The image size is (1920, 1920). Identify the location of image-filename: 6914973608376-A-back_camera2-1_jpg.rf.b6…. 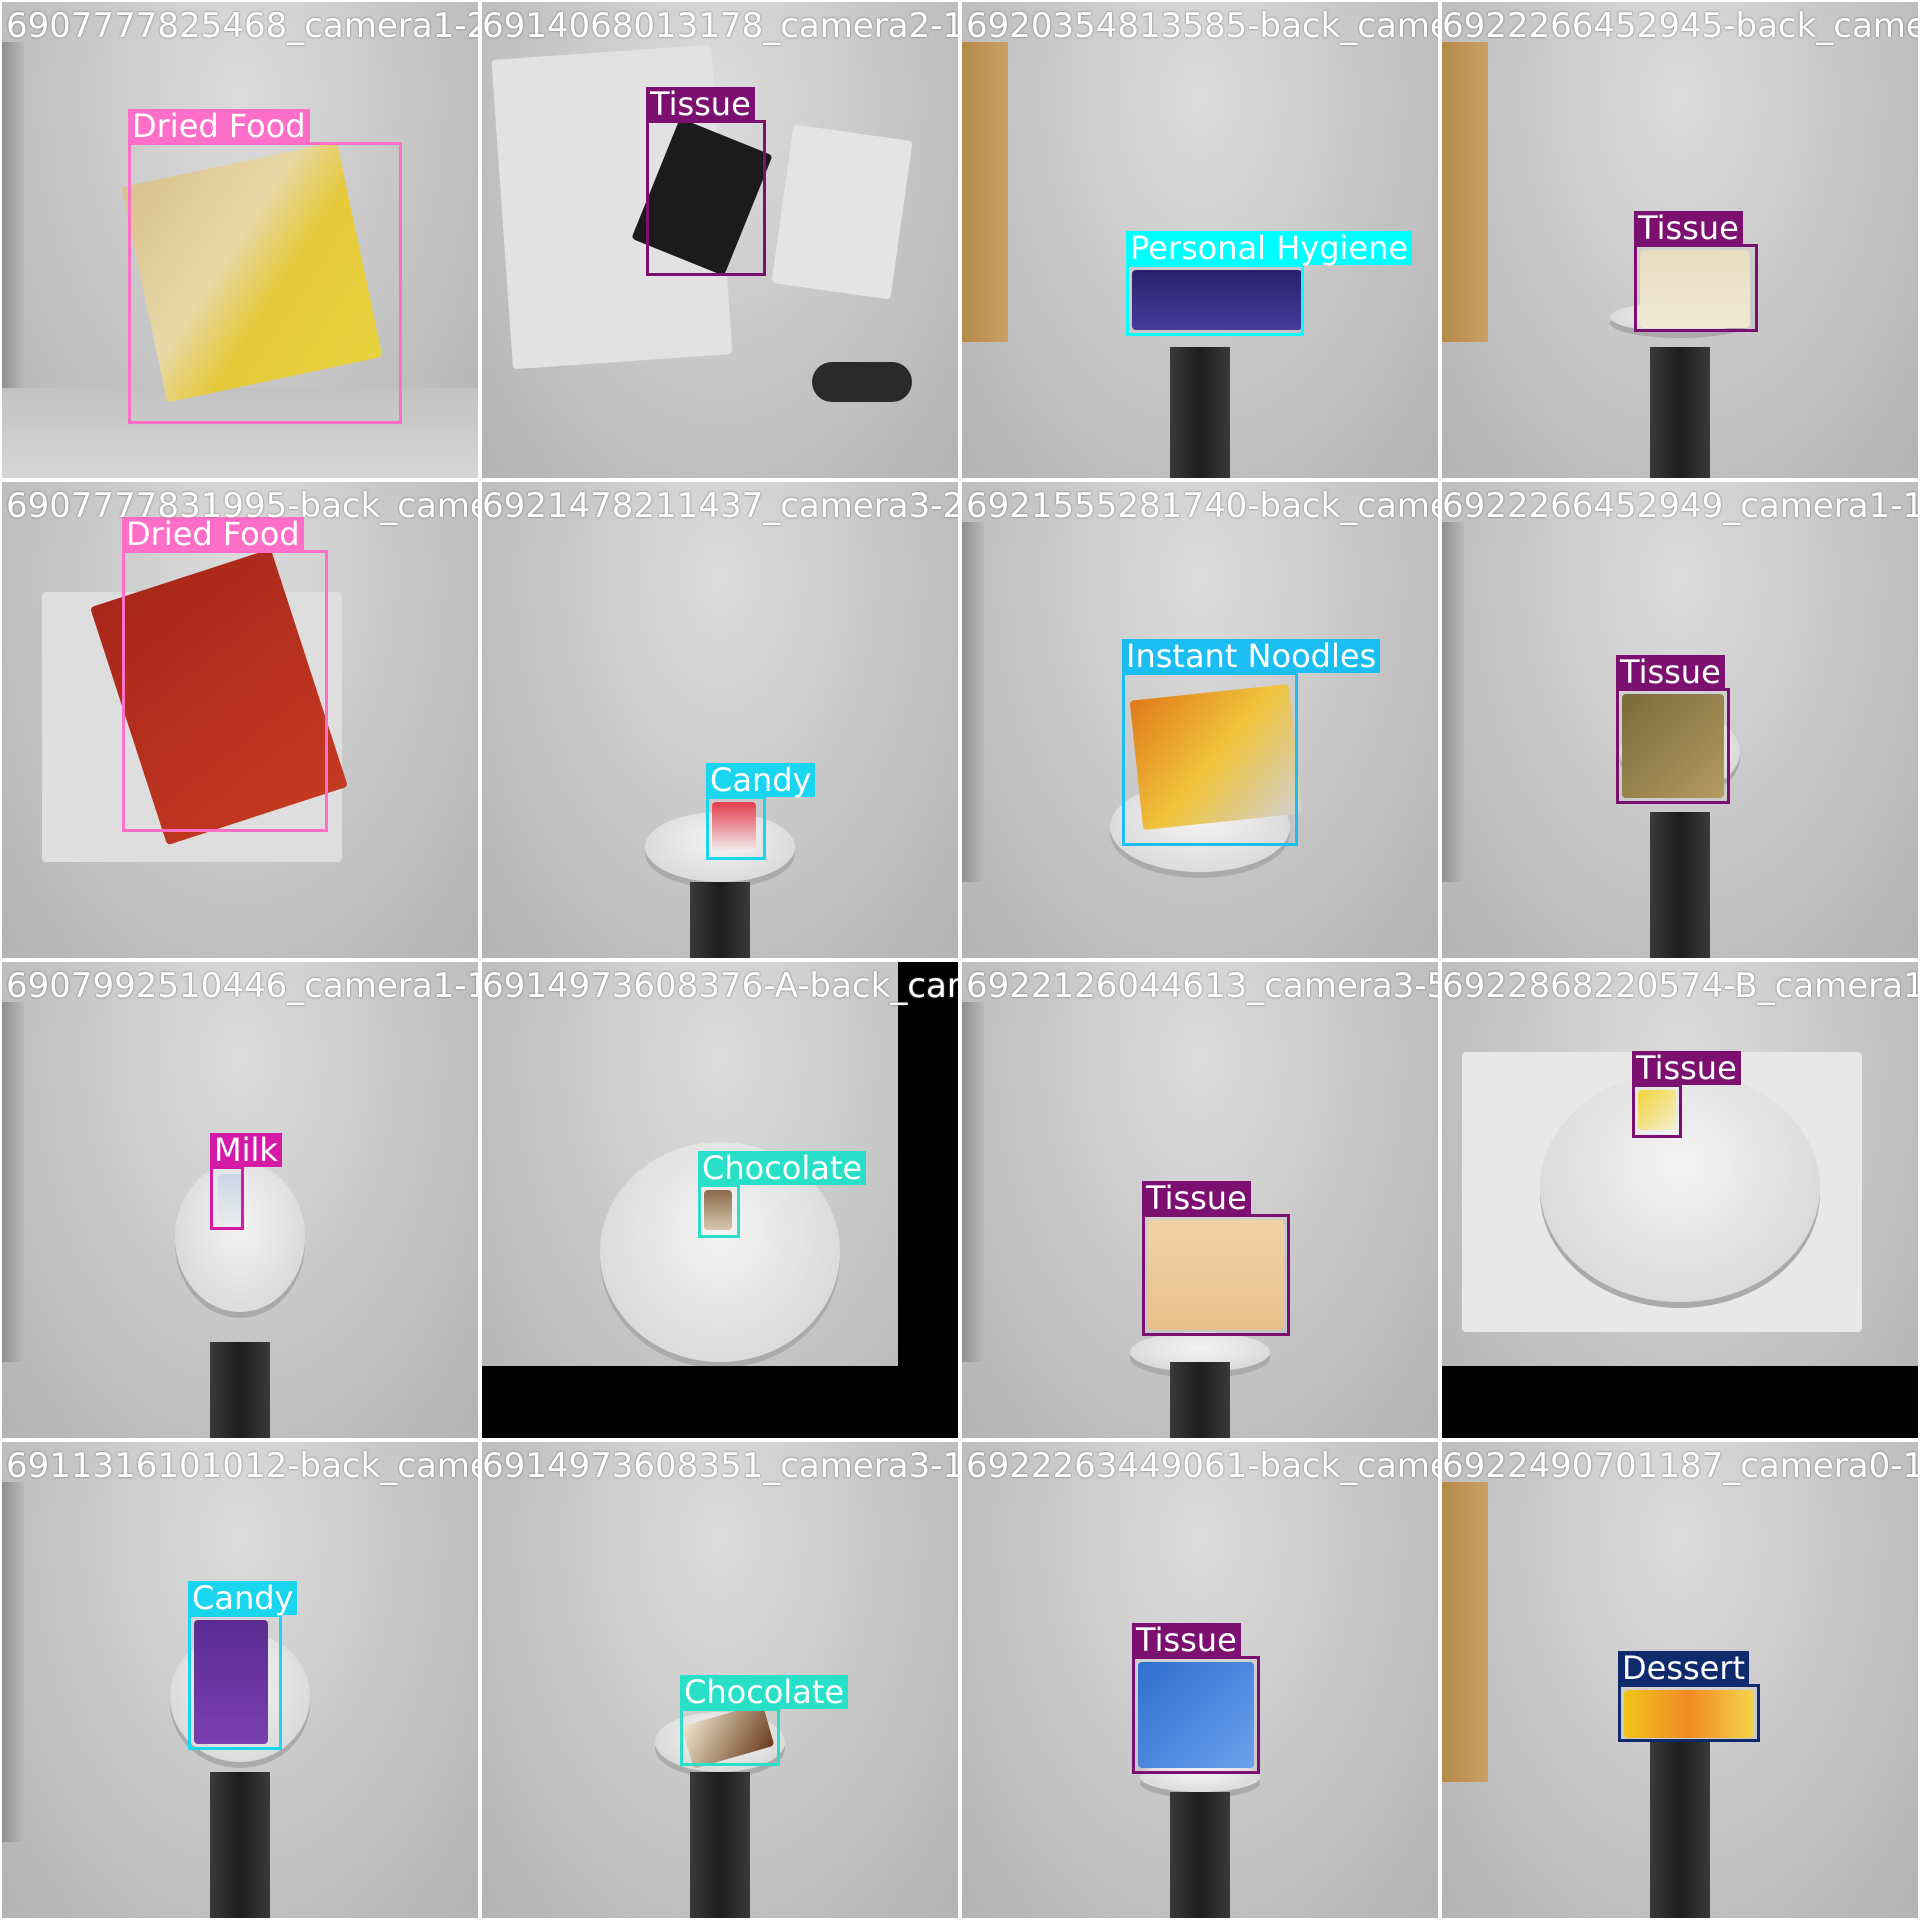
(720, 986).